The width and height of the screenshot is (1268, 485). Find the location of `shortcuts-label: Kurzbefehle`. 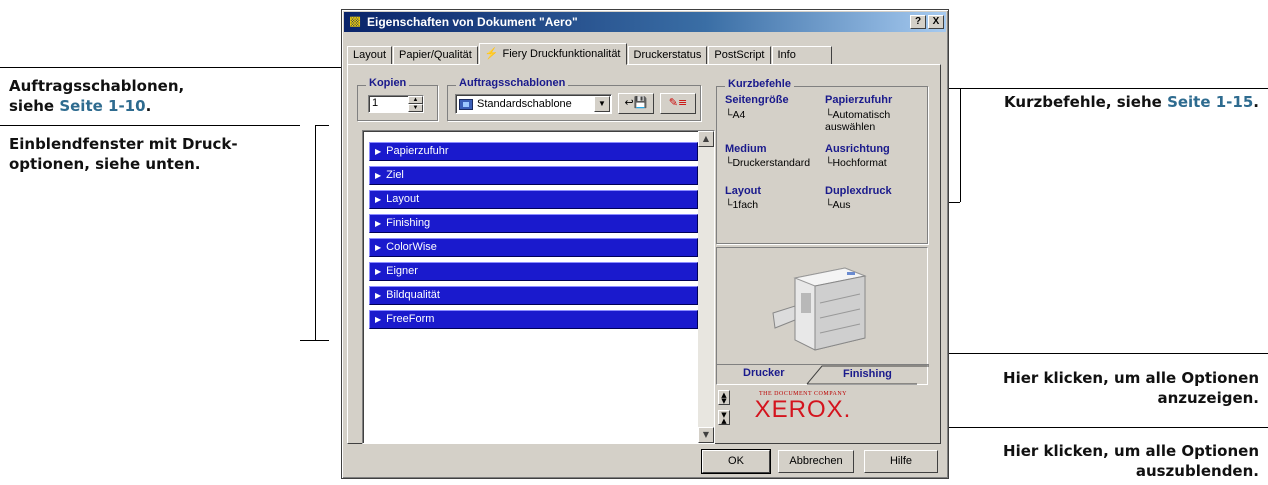

shortcuts-label: Kurzbefehle is located at coordinates (759, 84).